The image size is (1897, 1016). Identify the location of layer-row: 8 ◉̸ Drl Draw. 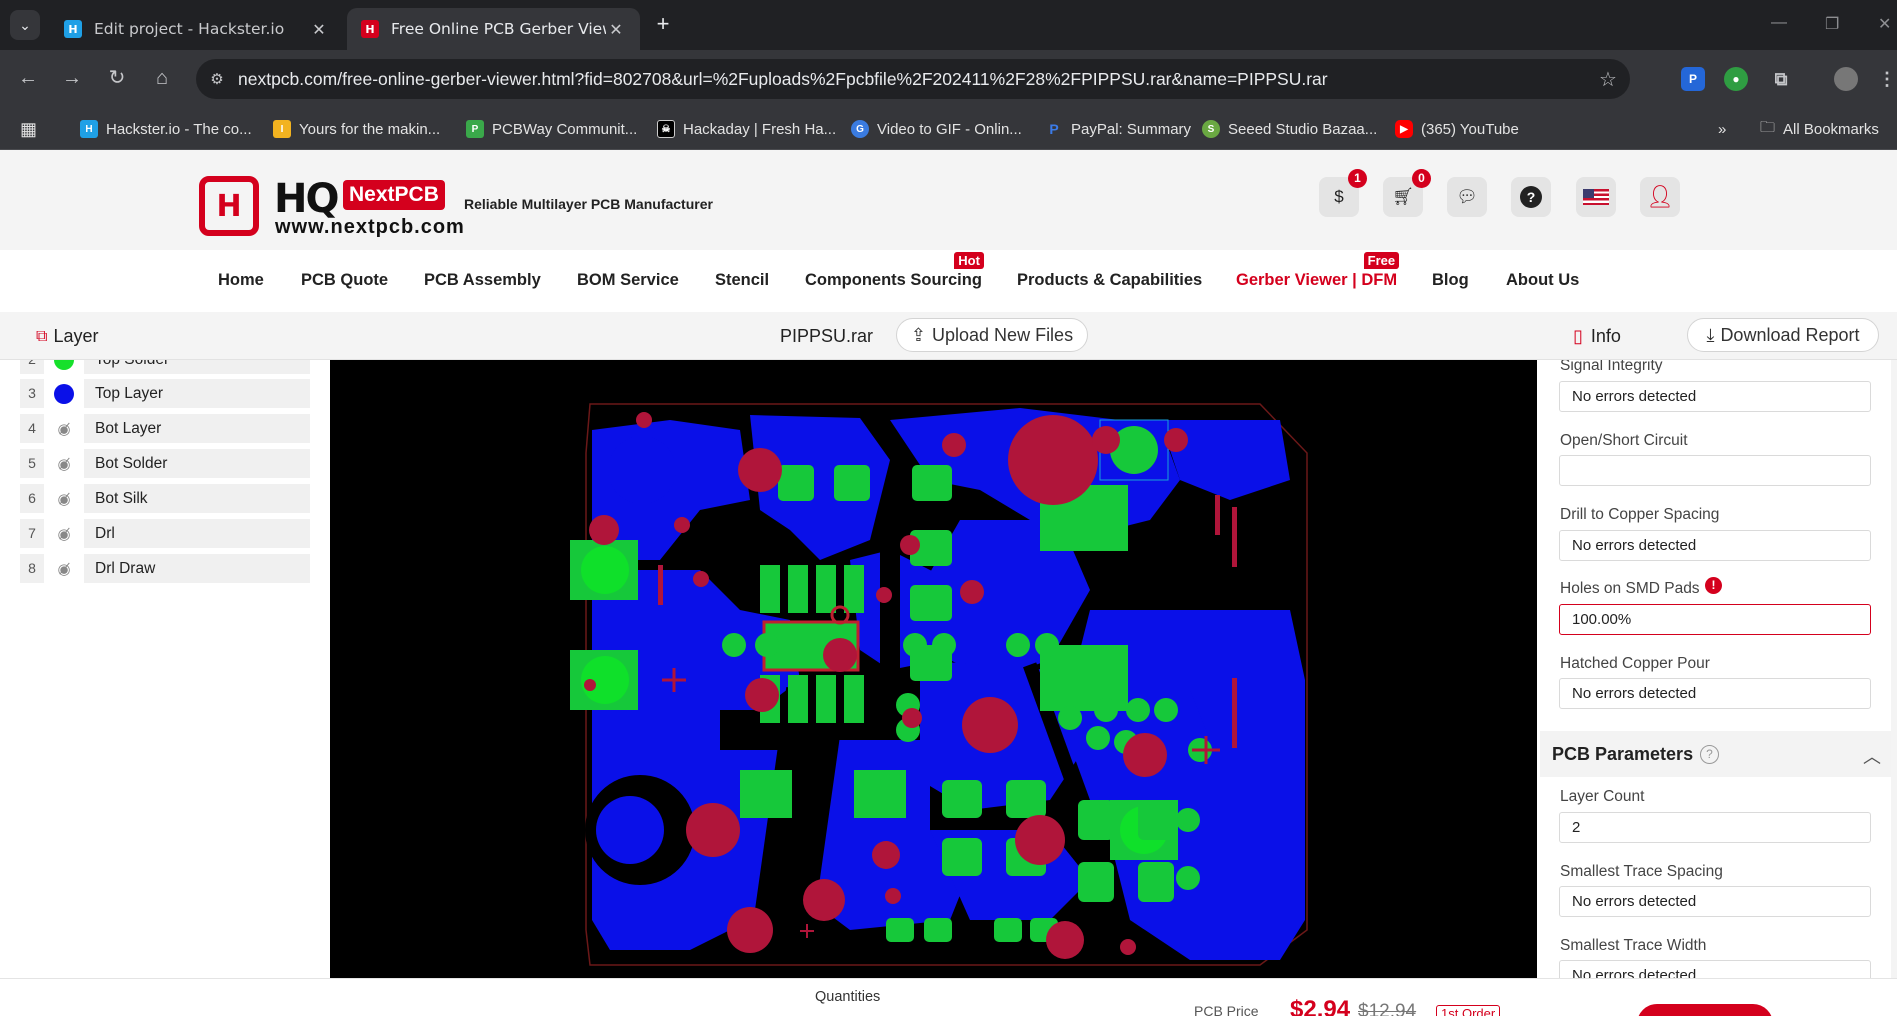
(165, 568).